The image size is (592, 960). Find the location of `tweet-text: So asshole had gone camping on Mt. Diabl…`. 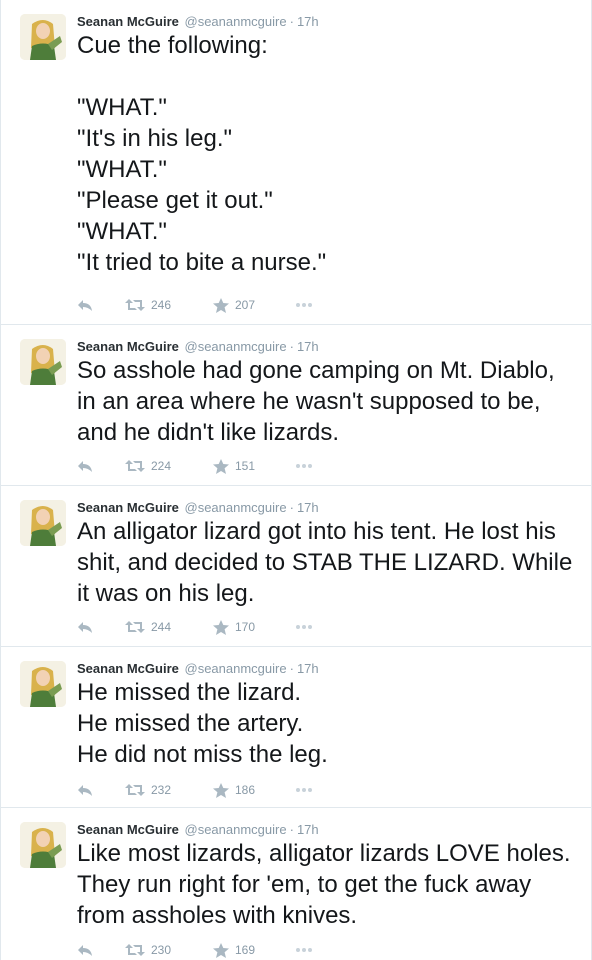

tweet-text: So asshole had gone camping on Mt. Diabl… is located at coordinates (319, 401).